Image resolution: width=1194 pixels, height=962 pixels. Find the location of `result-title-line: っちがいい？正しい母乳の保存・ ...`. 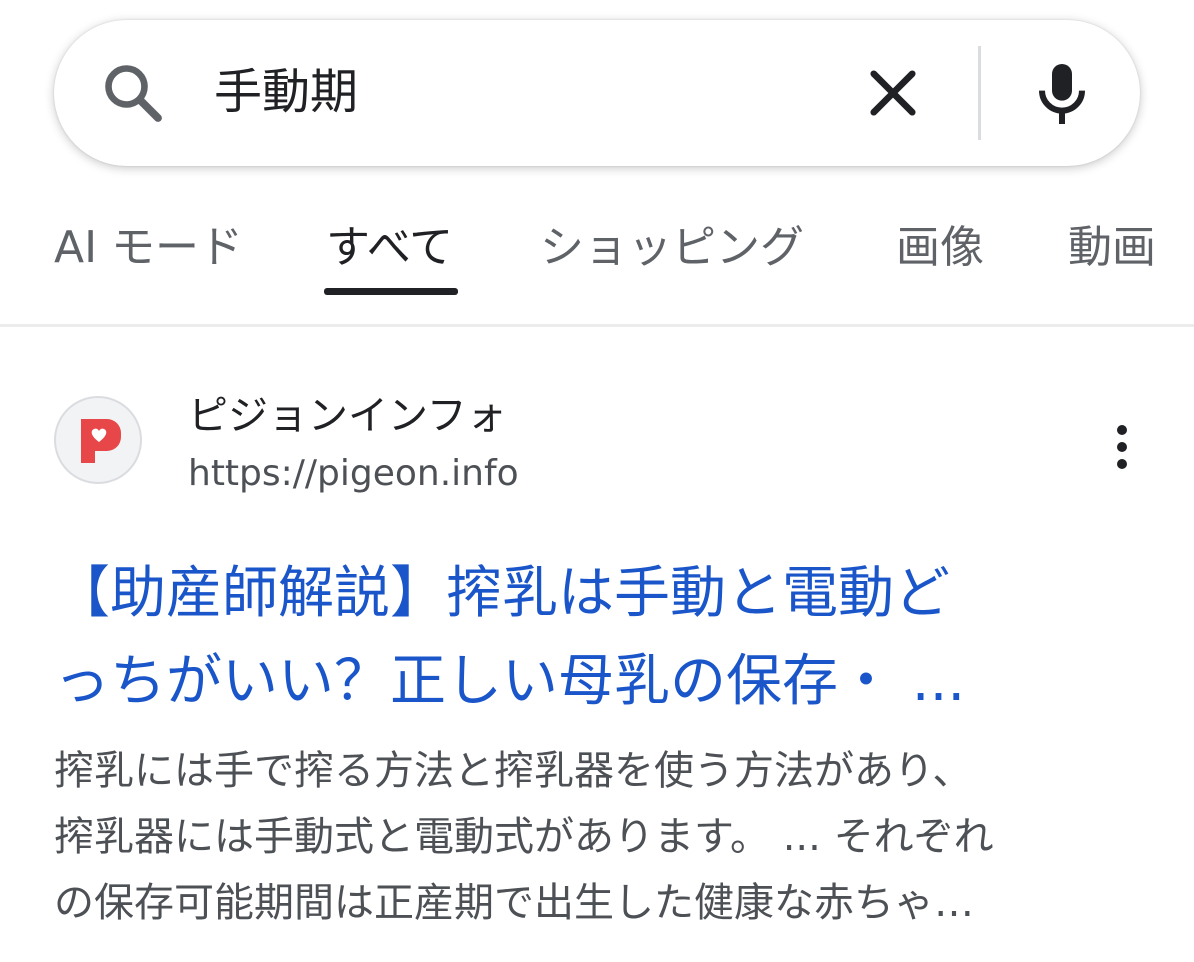

result-title-line: っちがいい？正しい母乳の保存・ ... is located at coordinates (510, 681).